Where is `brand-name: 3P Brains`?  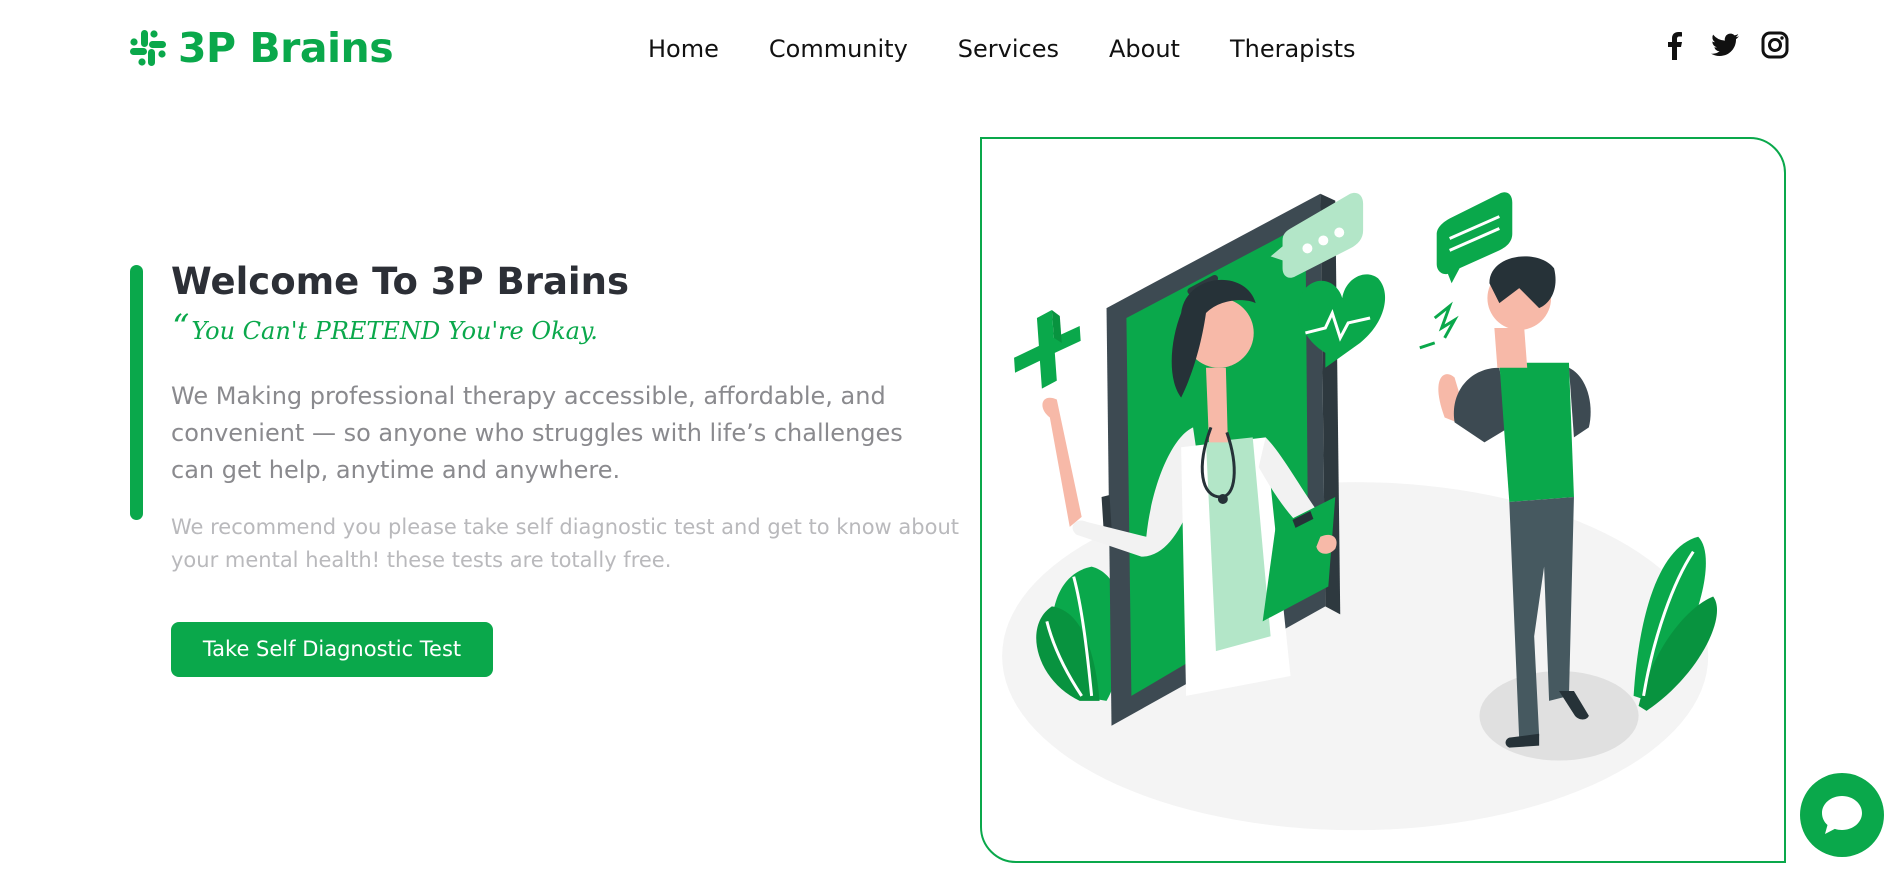
brand-name: 3P Brains is located at coordinates (286, 48).